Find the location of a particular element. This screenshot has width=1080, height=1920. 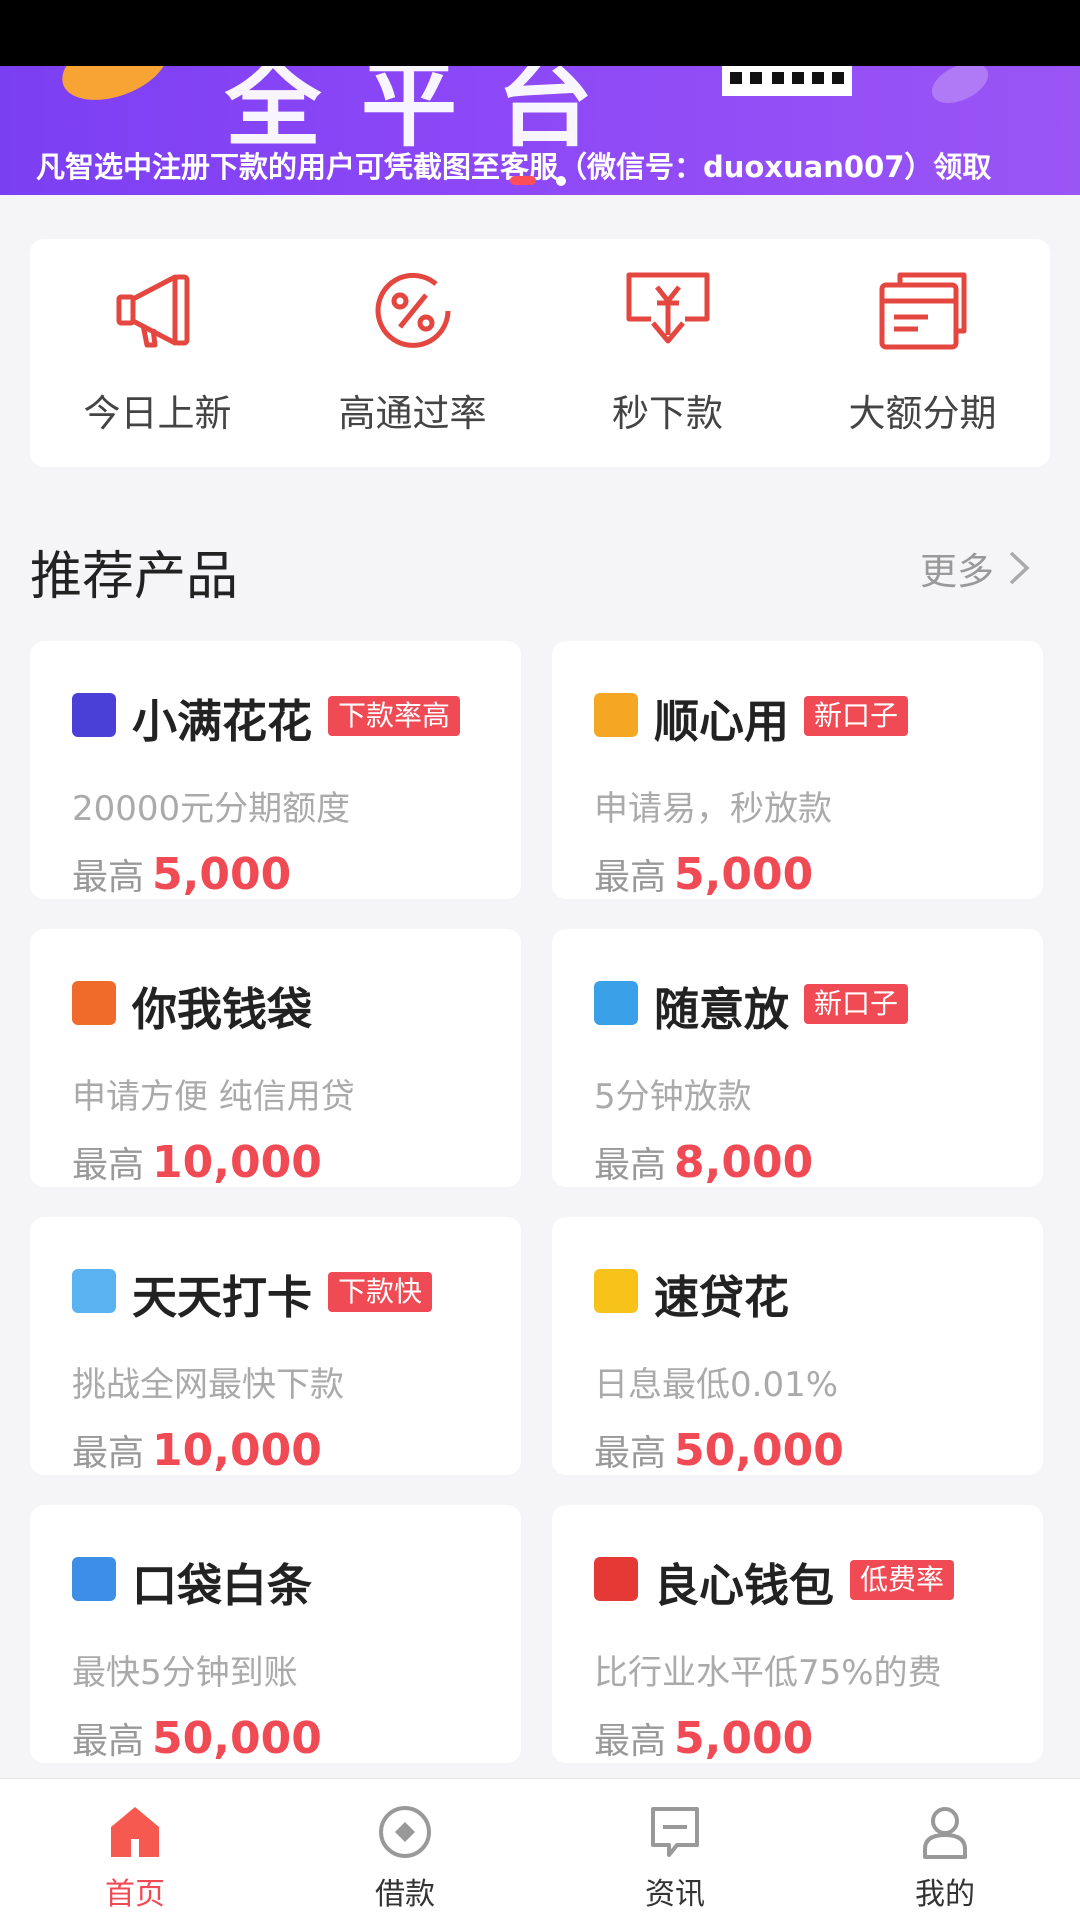

tab-news: 资讯 is located at coordinates (675, 1849).